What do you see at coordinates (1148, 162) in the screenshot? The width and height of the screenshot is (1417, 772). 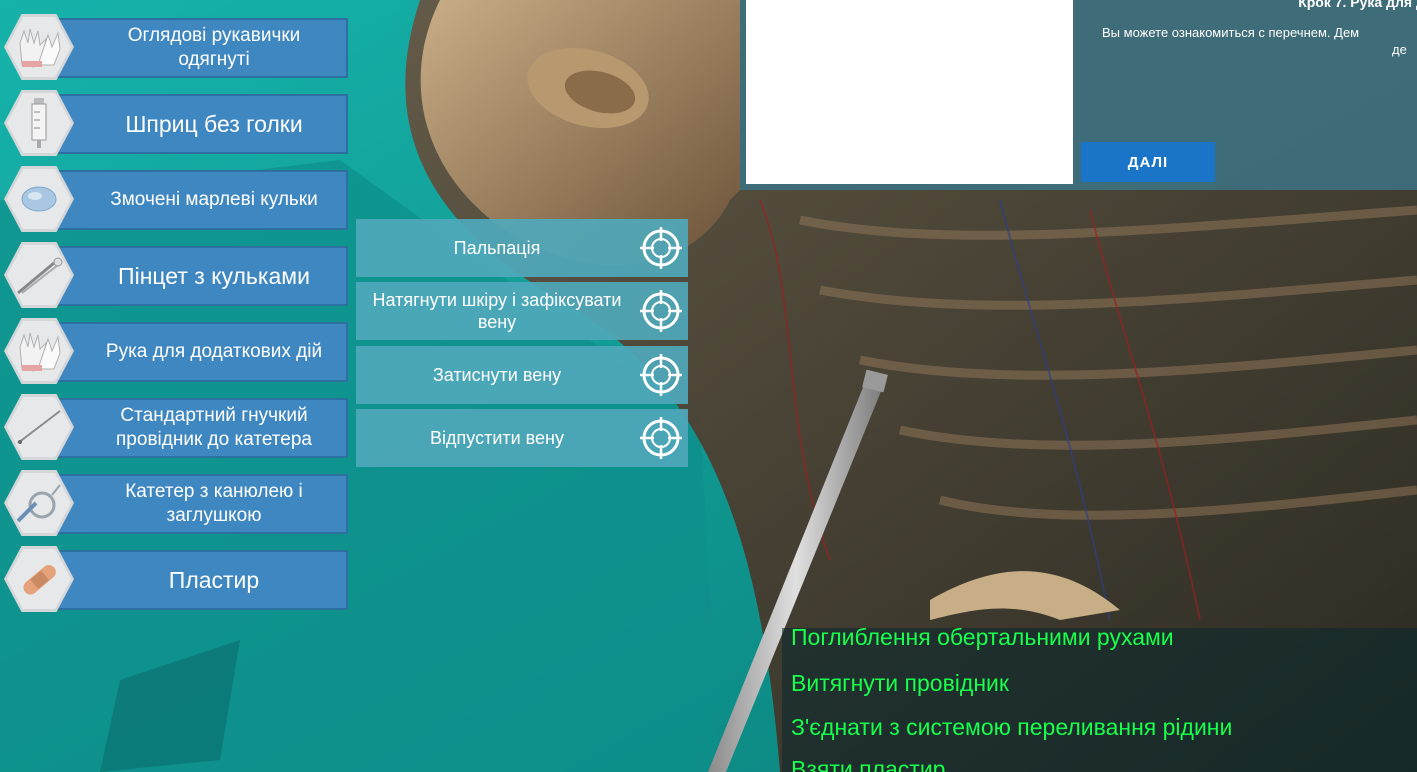 I see `next-button: ДАЛІ` at bounding box center [1148, 162].